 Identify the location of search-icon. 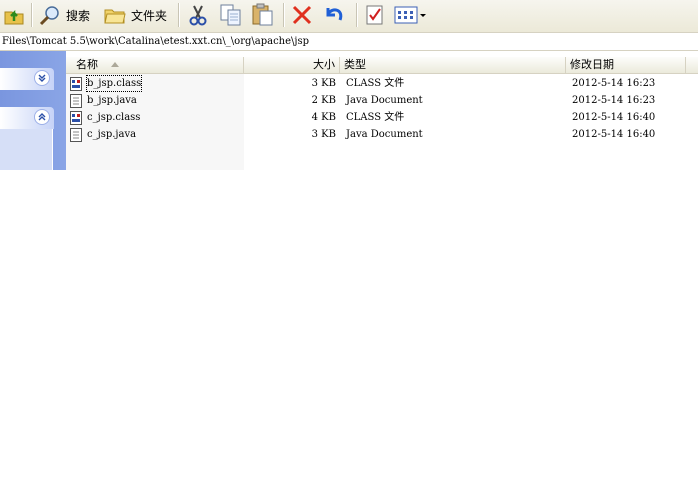
(49, 16).